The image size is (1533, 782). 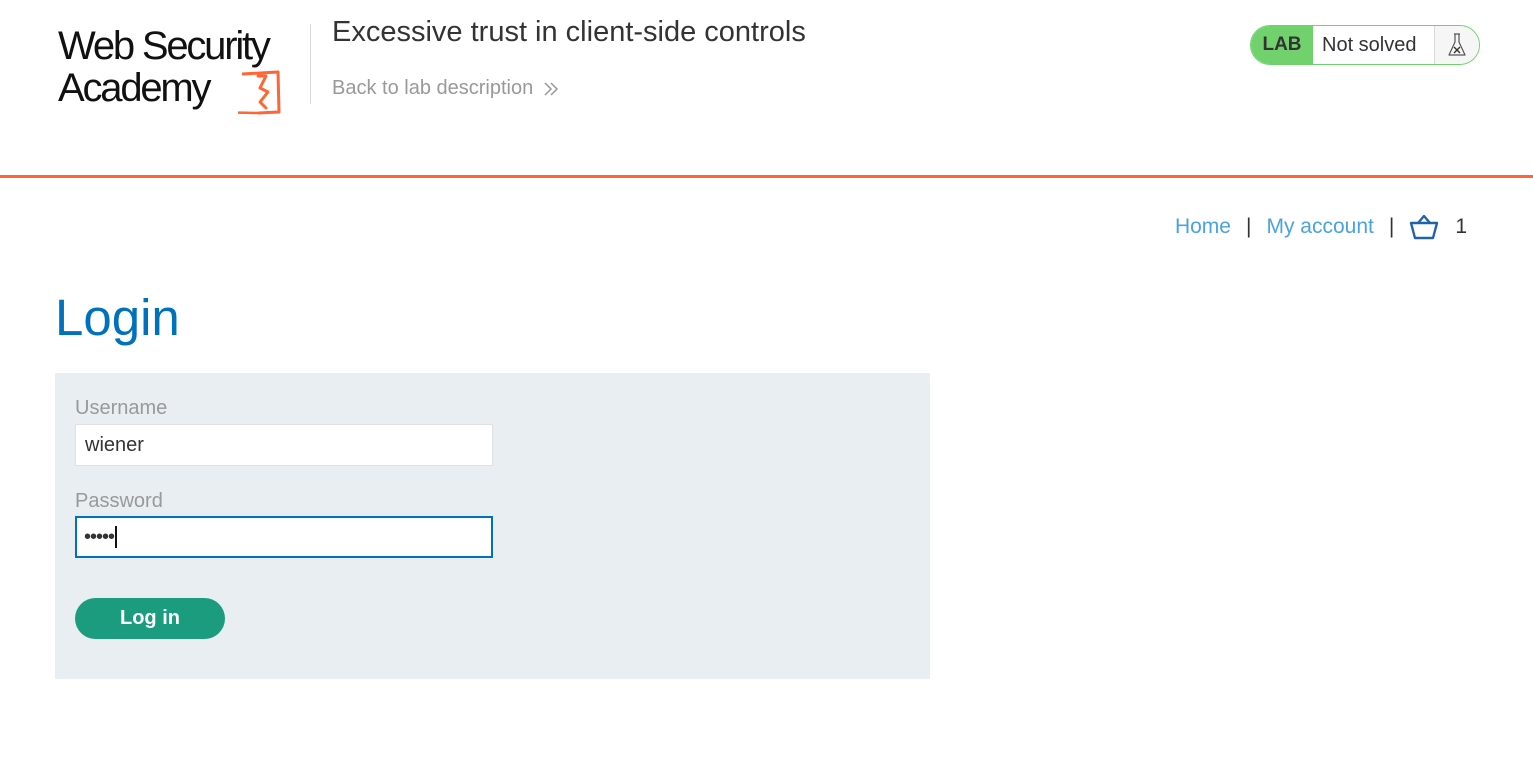 What do you see at coordinates (1424, 227) in the screenshot?
I see `basket-icon` at bounding box center [1424, 227].